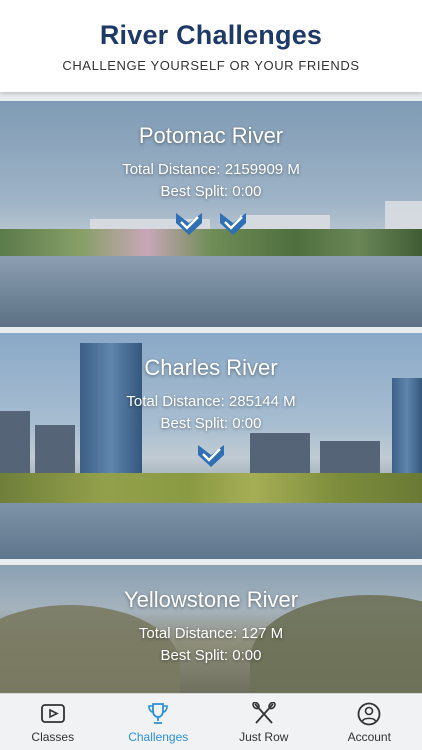  Describe the element at coordinates (211, 65) in the screenshot. I see `page-subtitle: CHALLENGE YOURSELF OR YOUR FRIENDS` at that location.